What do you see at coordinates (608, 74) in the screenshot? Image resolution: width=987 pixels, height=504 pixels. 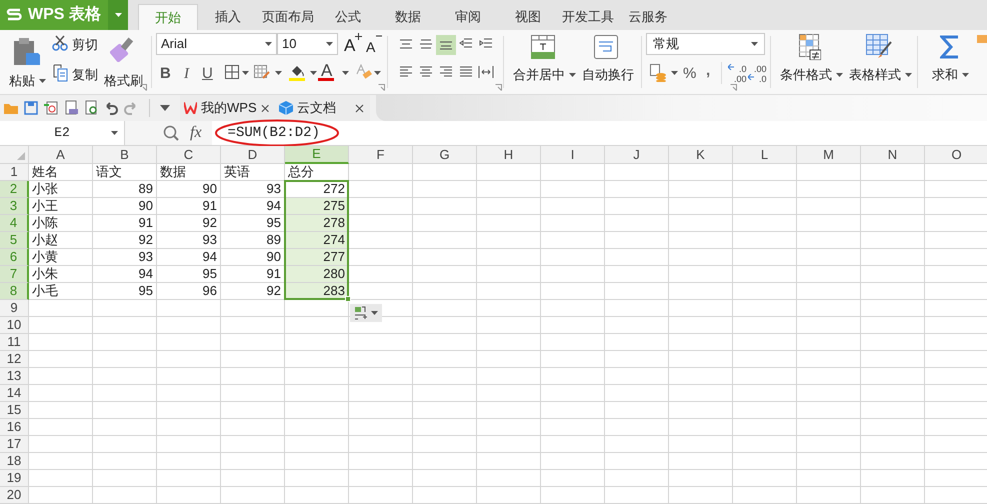 I see `wrap-text-button: 自动换行` at bounding box center [608, 74].